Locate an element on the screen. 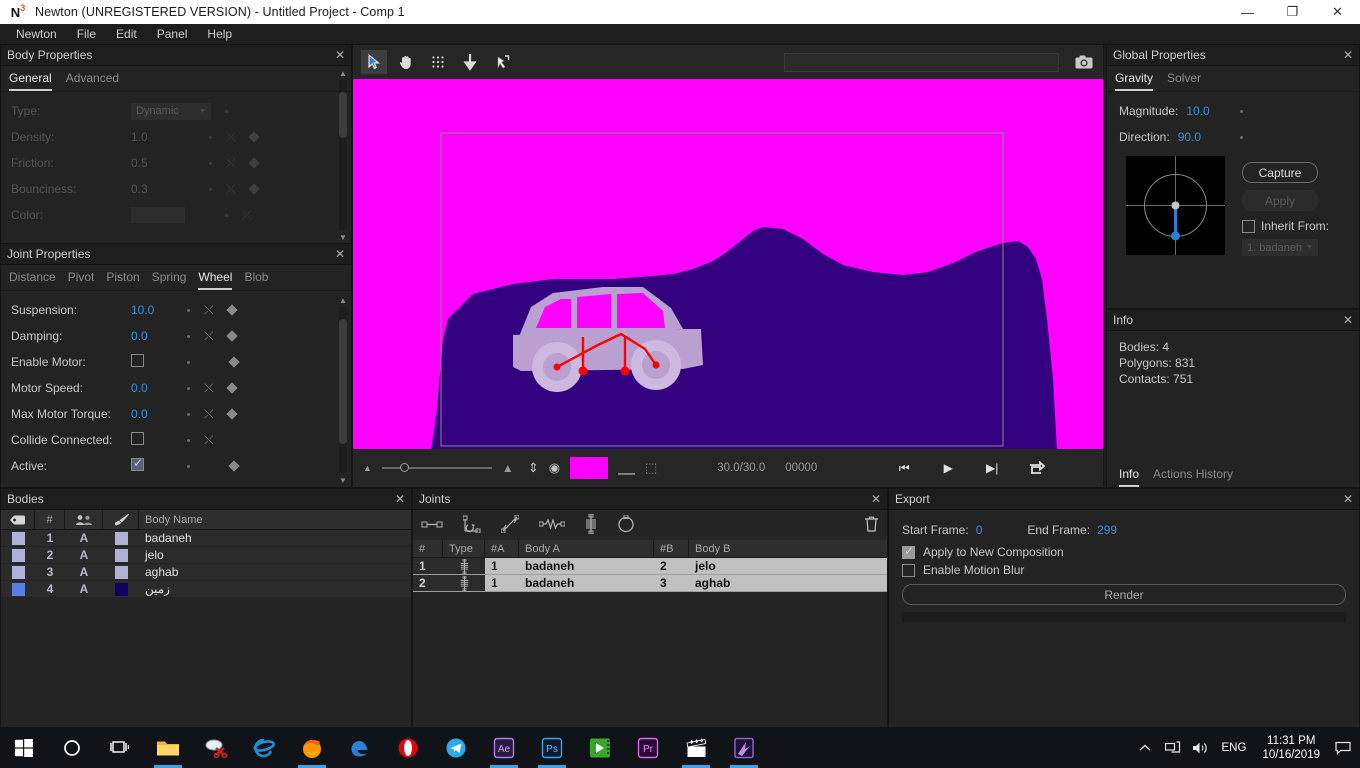 This screenshot has width=1360, height=768. internet-explorer-icon is located at coordinates (264, 748).